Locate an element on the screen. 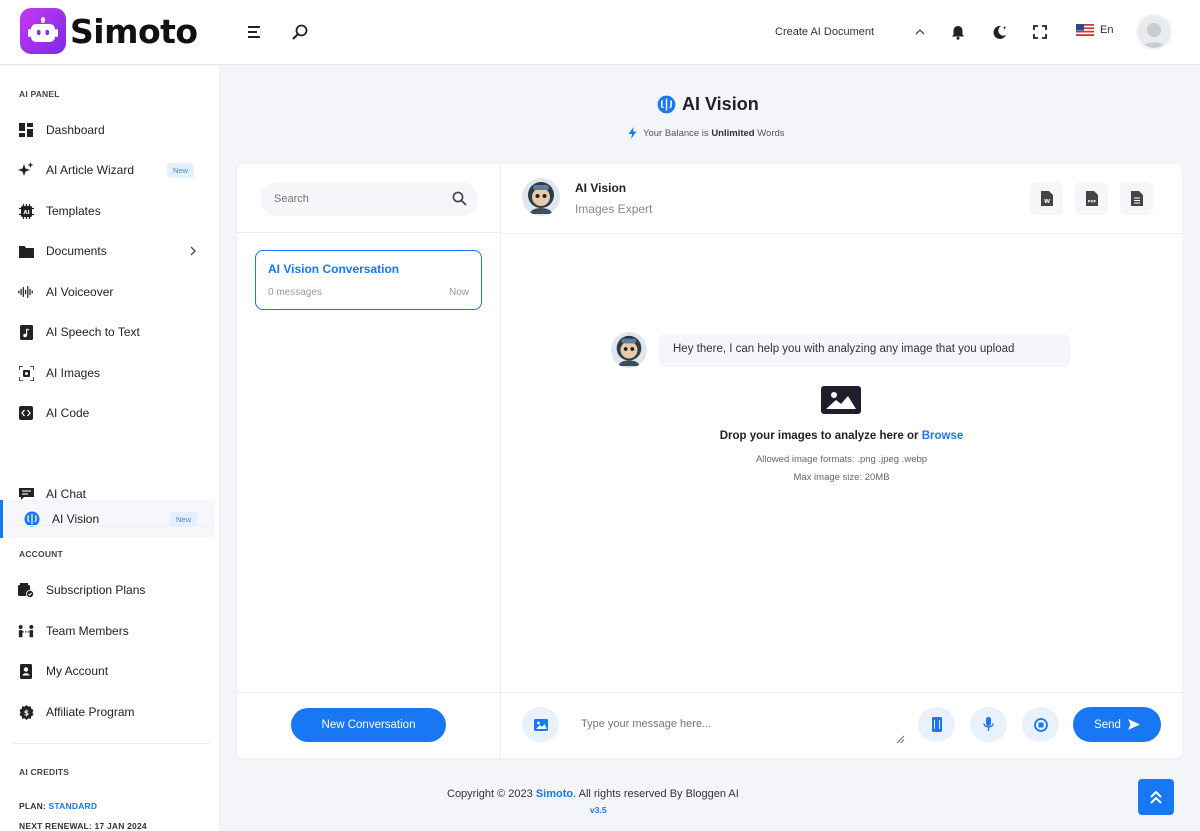 This screenshot has height=831, width=1200. language-selector: En is located at coordinates (1094, 30).